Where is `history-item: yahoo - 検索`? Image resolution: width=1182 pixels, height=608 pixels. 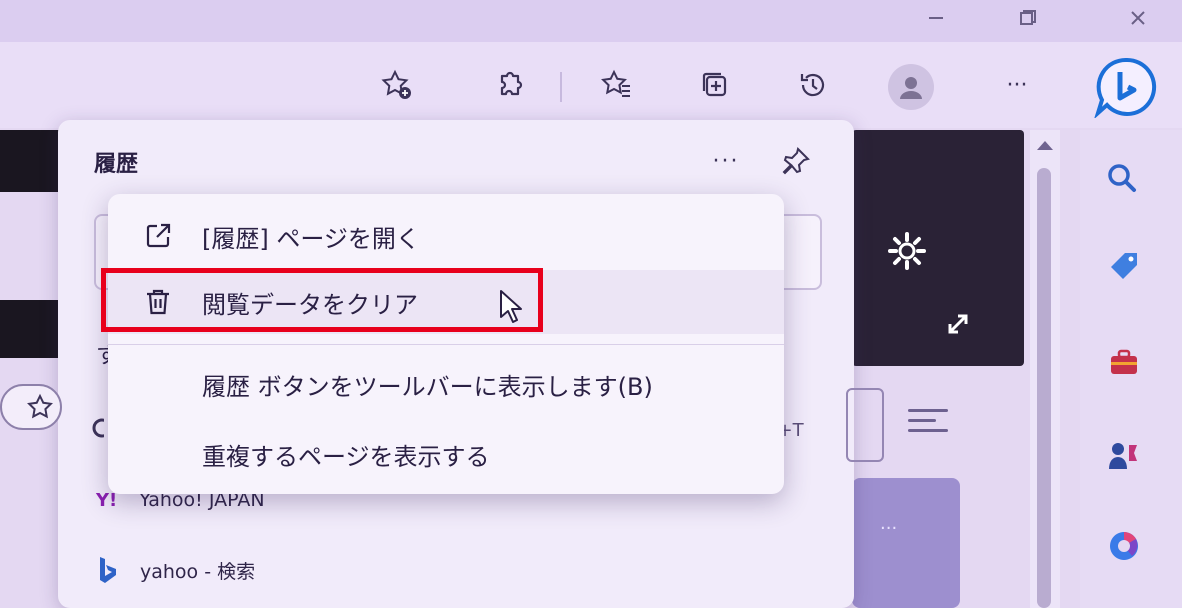
history-item: yahoo - 検索 is located at coordinates (175, 570).